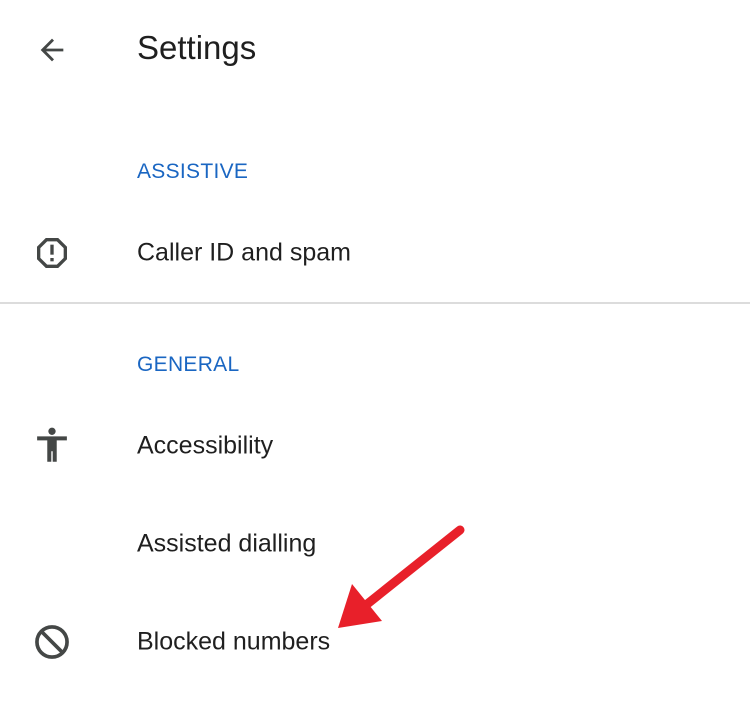 The height and width of the screenshot is (703, 750). Describe the element at coordinates (401, 576) in the screenshot. I see `red-arrow-annotation-icon` at that location.